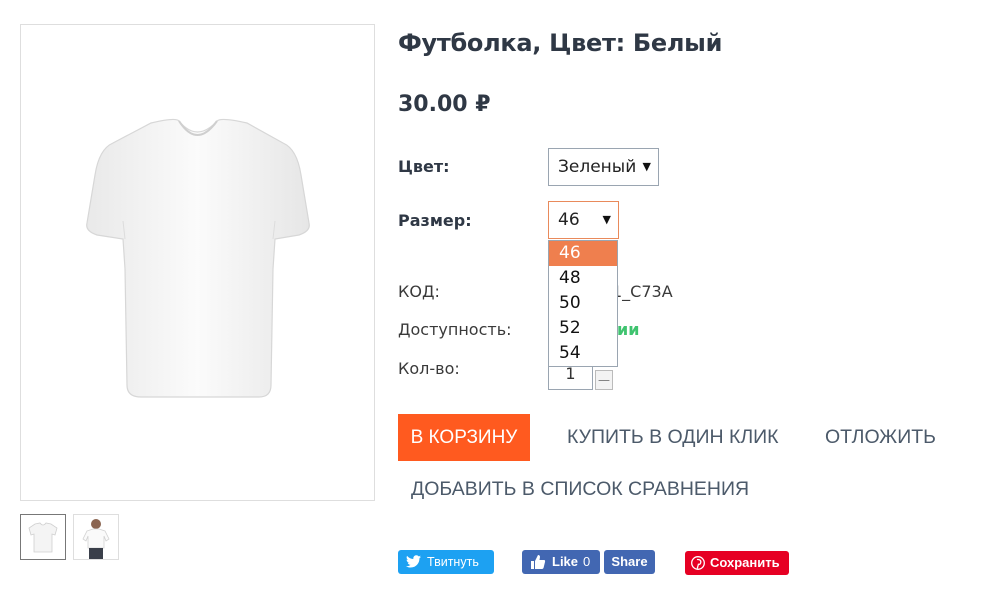 The image size is (981, 601). Describe the element at coordinates (580, 489) in the screenshot. I see `add-to-compare-button: ДОБАВИТЬ В СПИСОК СРАВНЕНИЯ` at that location.